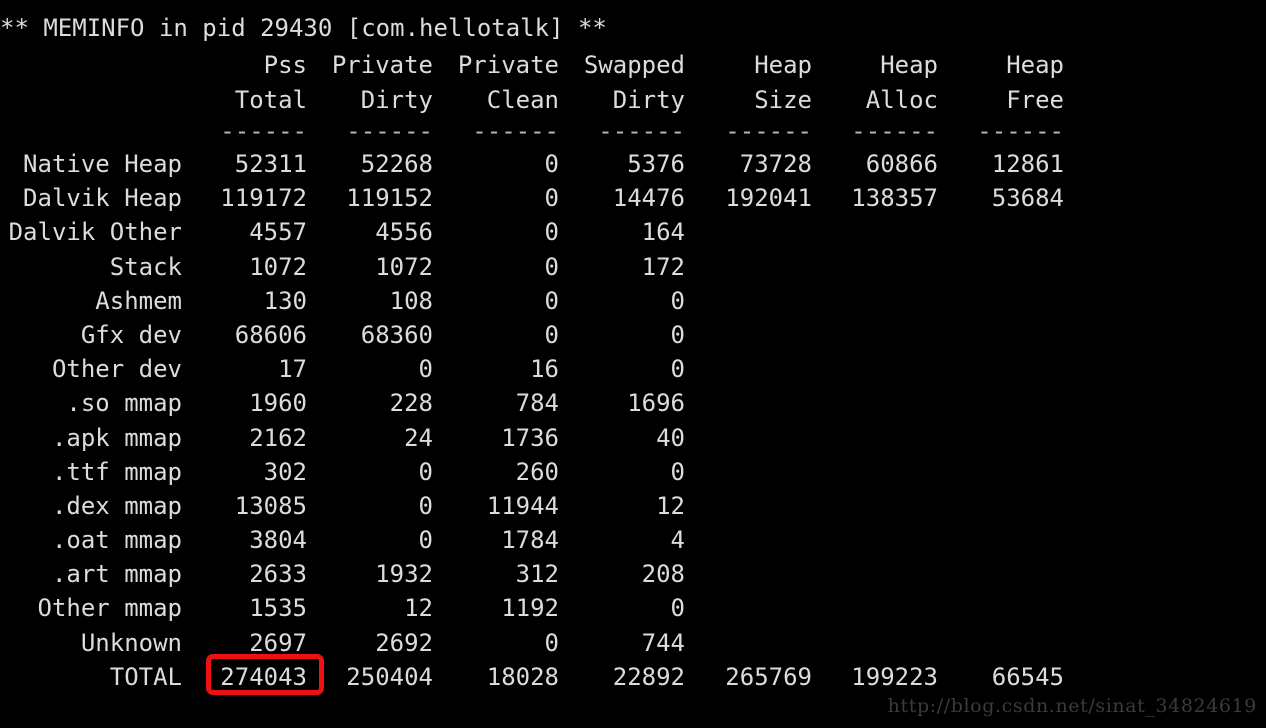 The image size is (1266, 728). Describe the element at coordinates (633, 232) in the screenshot. I see `table-row: Dalvik Other 4557 4556 0 164` at that location.